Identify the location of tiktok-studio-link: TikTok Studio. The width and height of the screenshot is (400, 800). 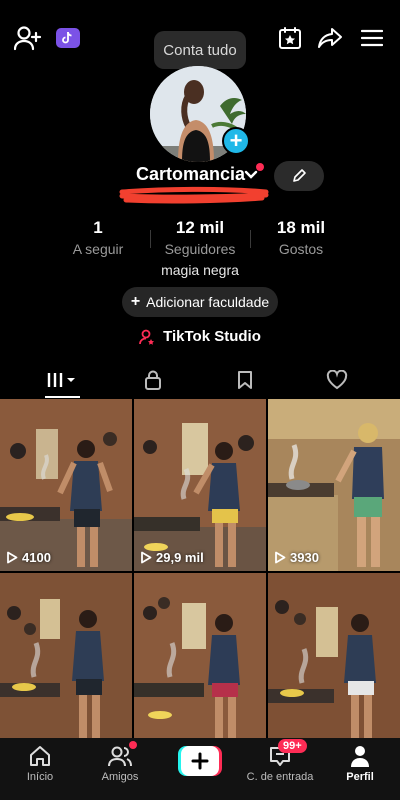
(200, 336).